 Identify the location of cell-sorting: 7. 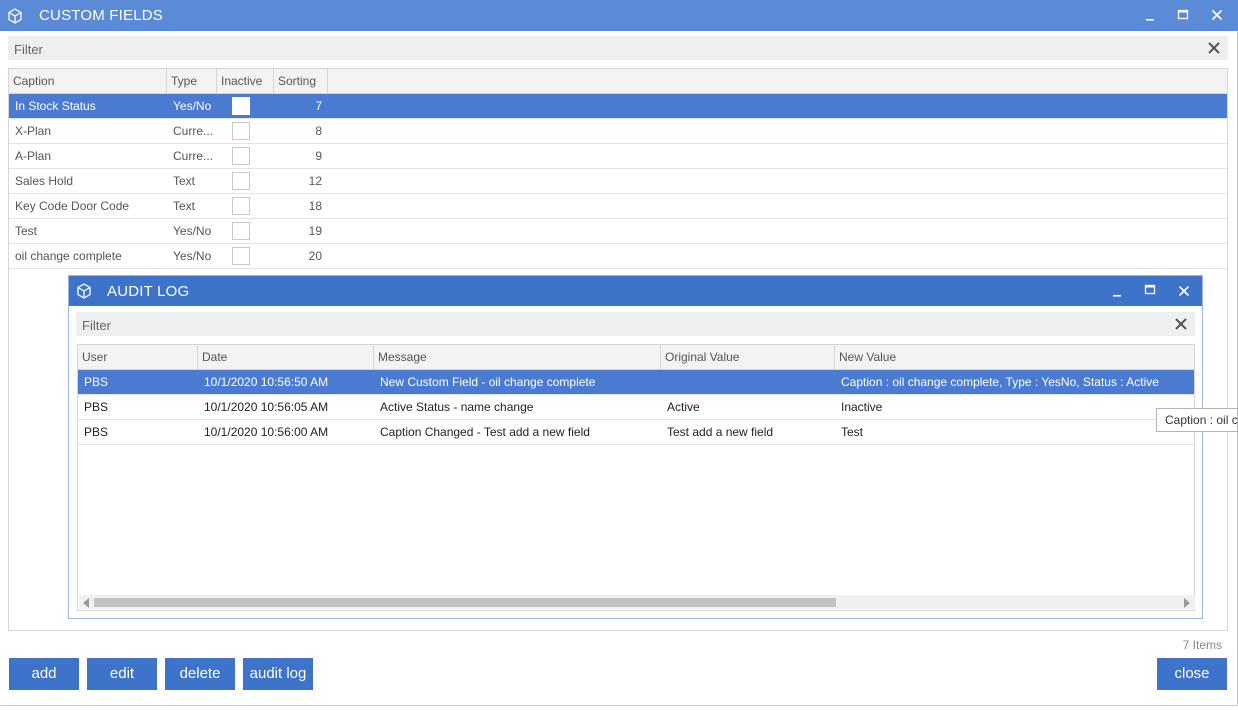
(318, 106).